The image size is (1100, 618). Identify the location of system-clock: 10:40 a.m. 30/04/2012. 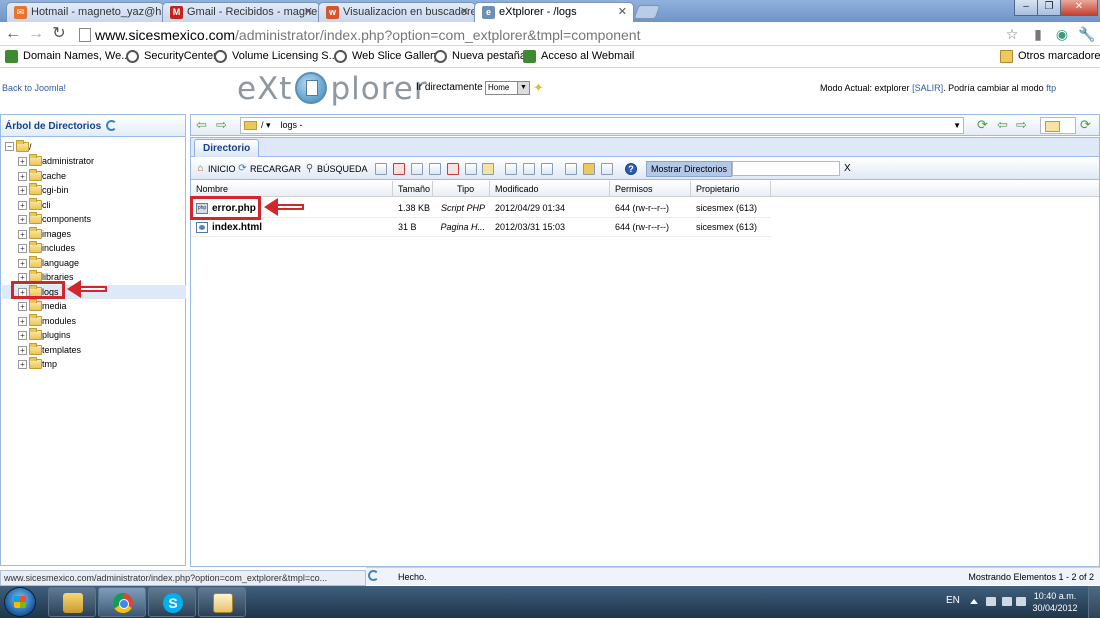
(1055, 602).